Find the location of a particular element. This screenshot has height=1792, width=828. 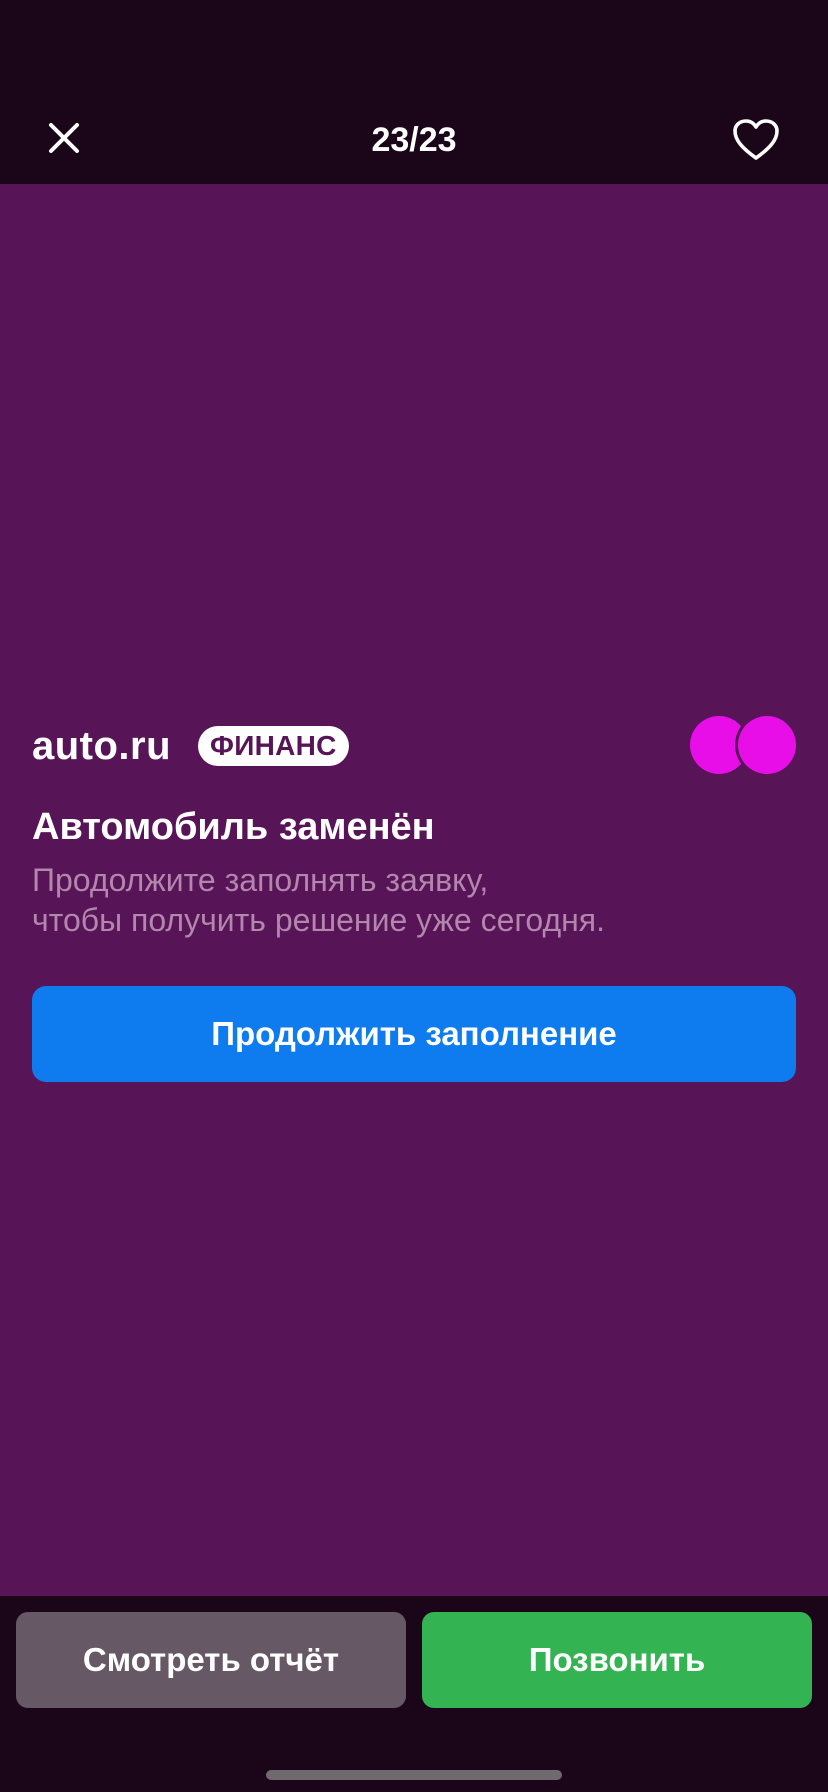

favorite-button is located at coordinates (756, 140).